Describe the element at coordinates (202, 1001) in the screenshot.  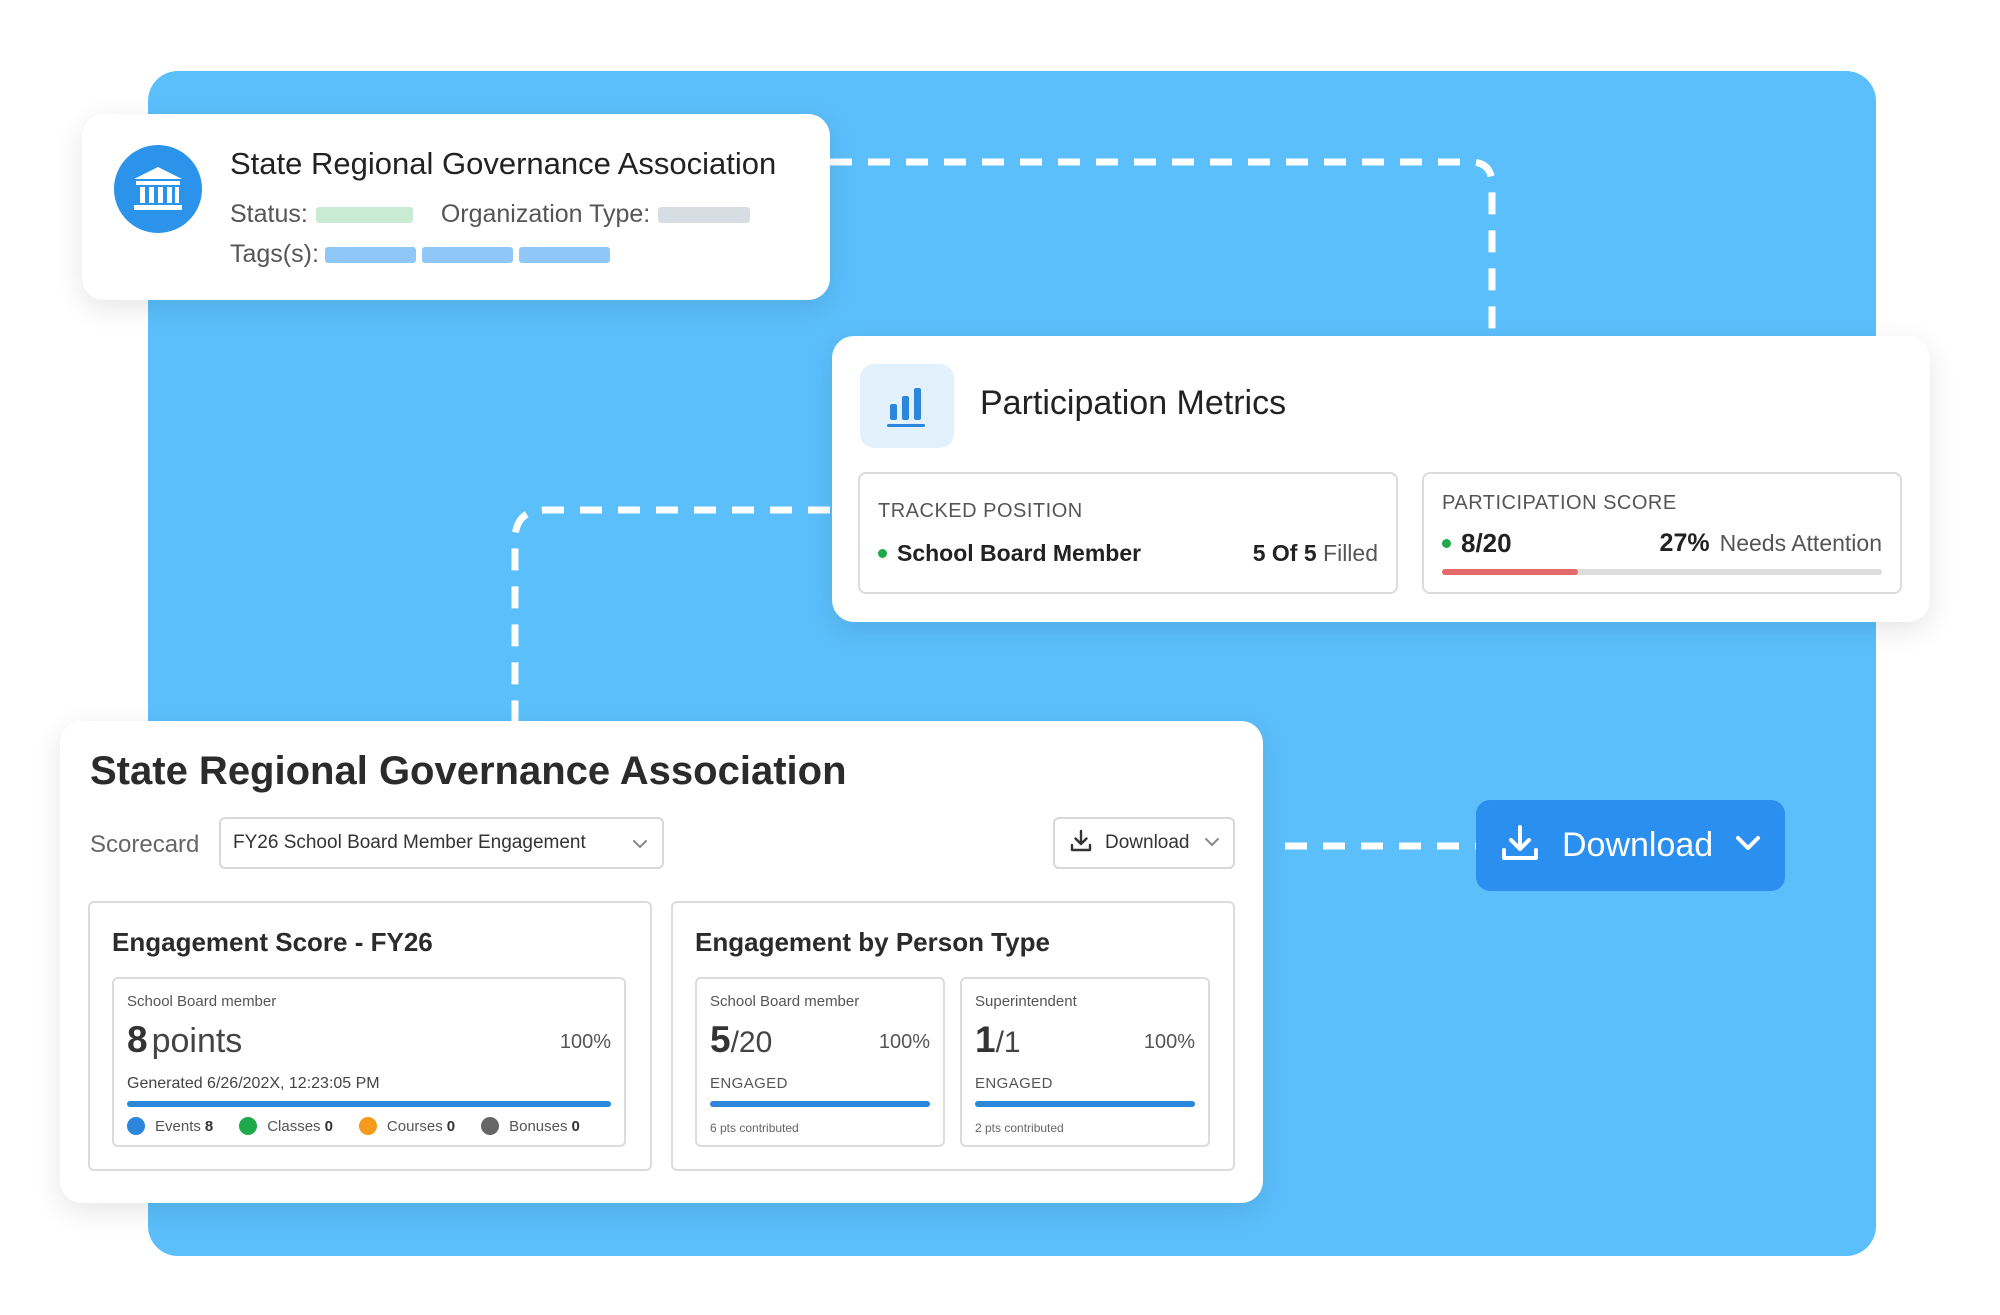
I see `engagement-role: School Board member` at that location.